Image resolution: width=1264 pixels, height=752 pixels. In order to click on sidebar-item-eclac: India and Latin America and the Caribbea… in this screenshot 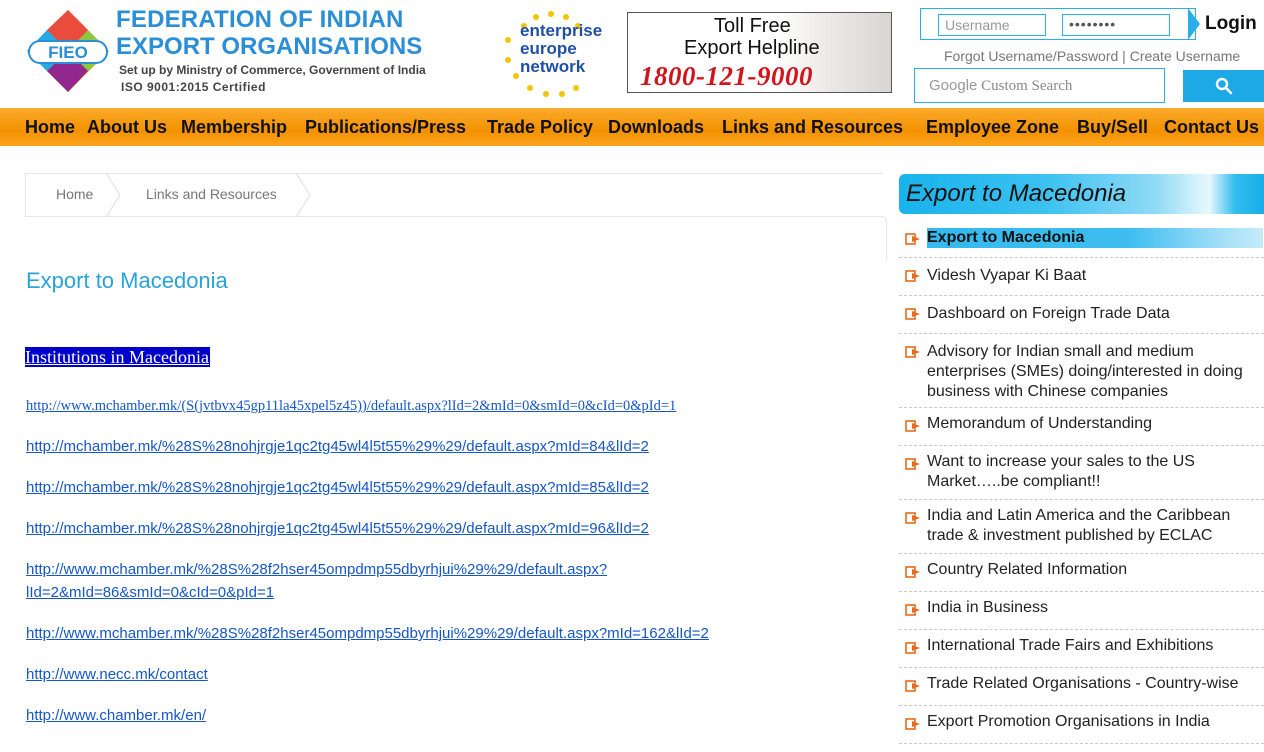, I will do `click(1081, 527)`.